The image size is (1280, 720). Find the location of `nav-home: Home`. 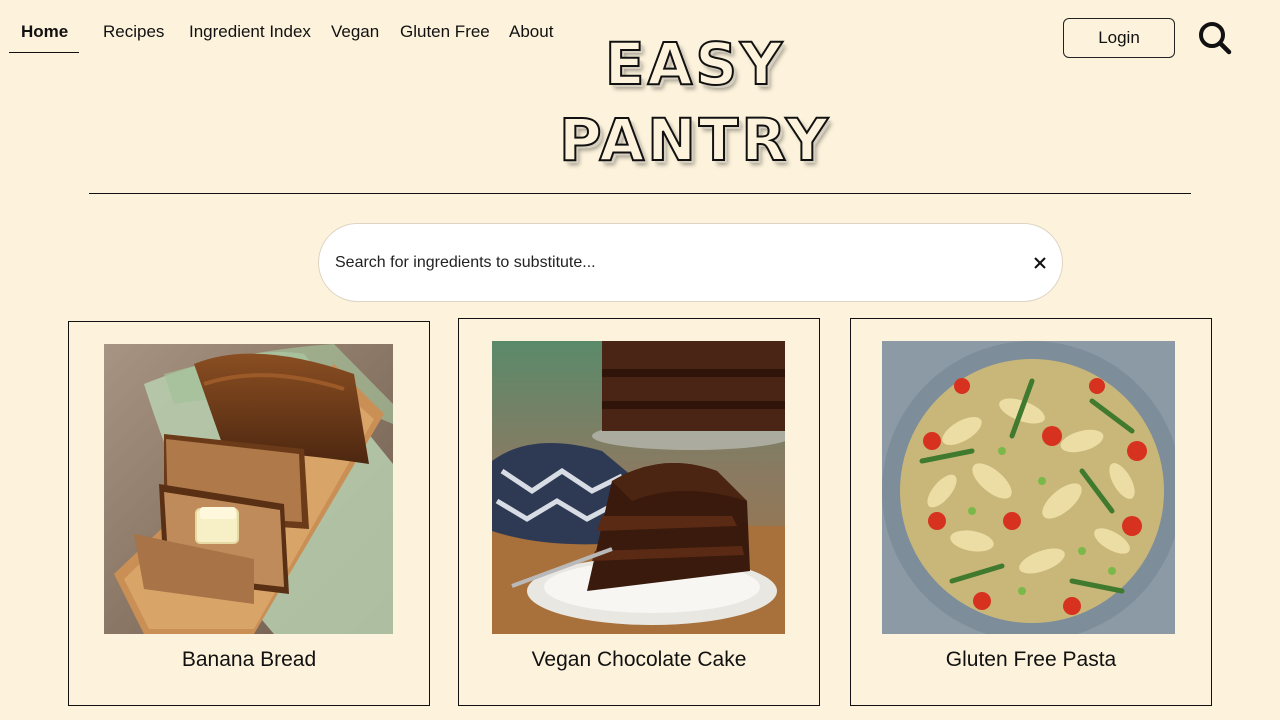

nav-home: Home is located at coordinates (44, 32).